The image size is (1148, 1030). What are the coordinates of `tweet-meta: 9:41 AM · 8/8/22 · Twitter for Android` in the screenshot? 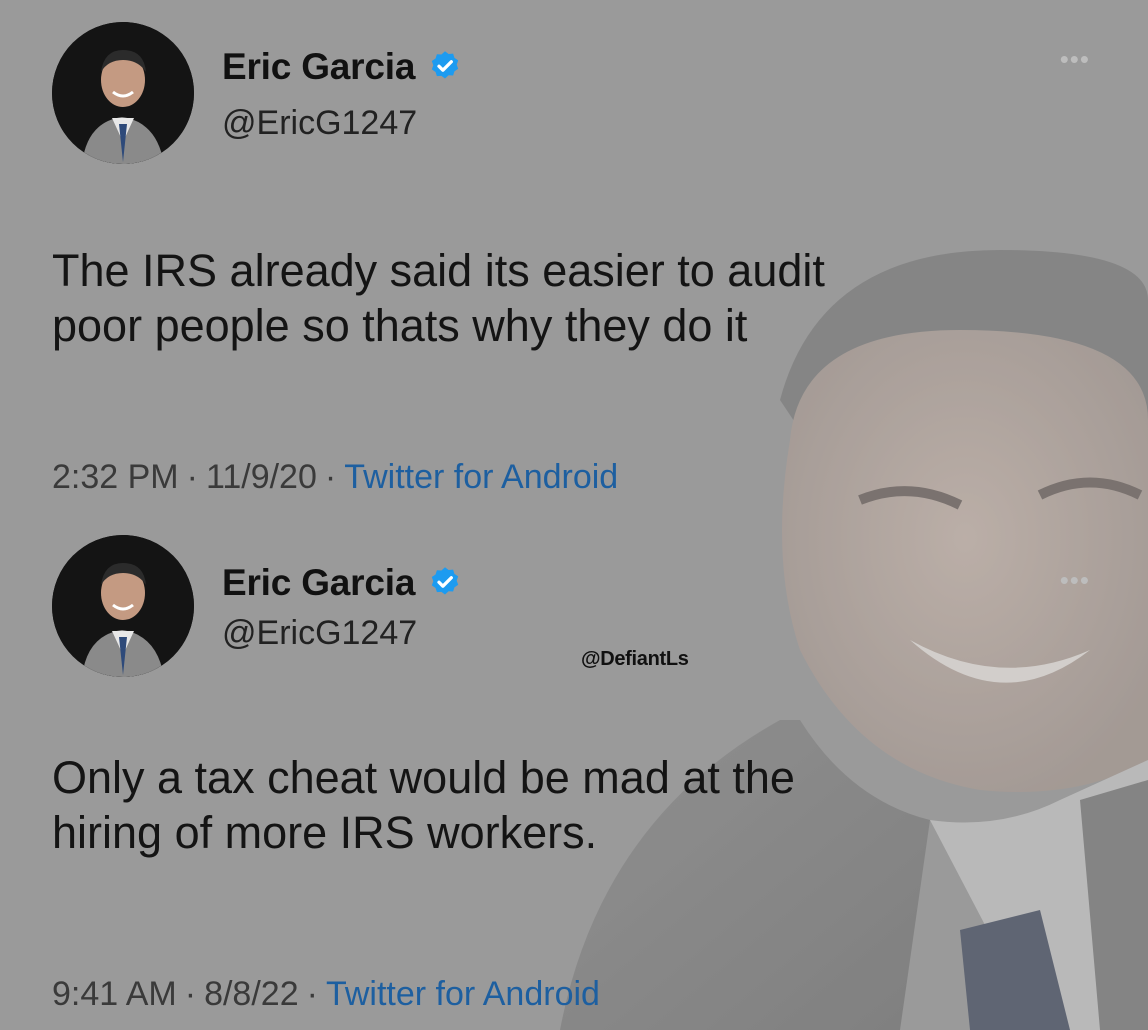 It's located at (326, 994).